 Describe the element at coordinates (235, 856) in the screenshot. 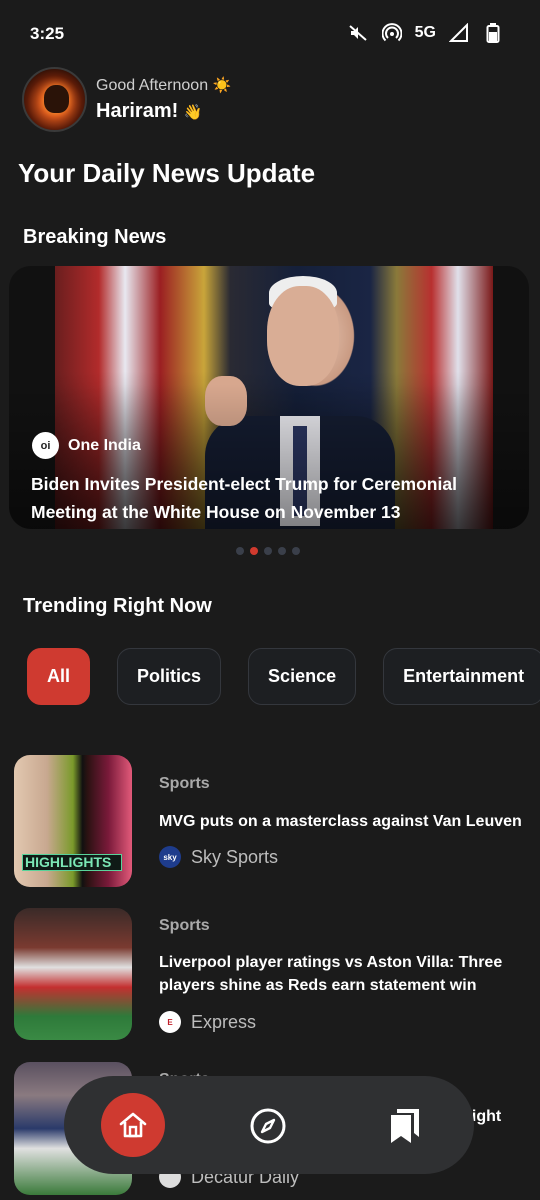

I see `news-source-name: Sky Sports` at that location.